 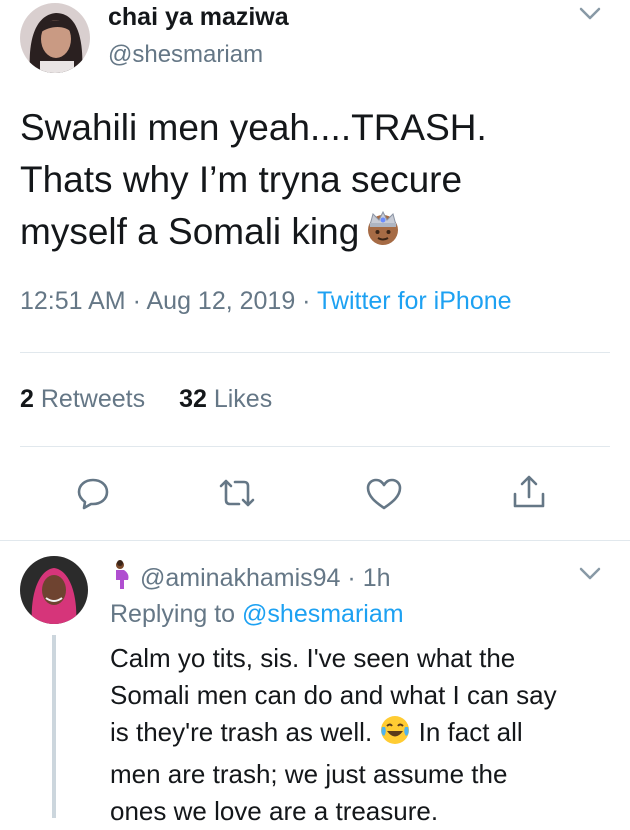 I want to click on author-handle: @shesmariam, so click(x=185, y=55).